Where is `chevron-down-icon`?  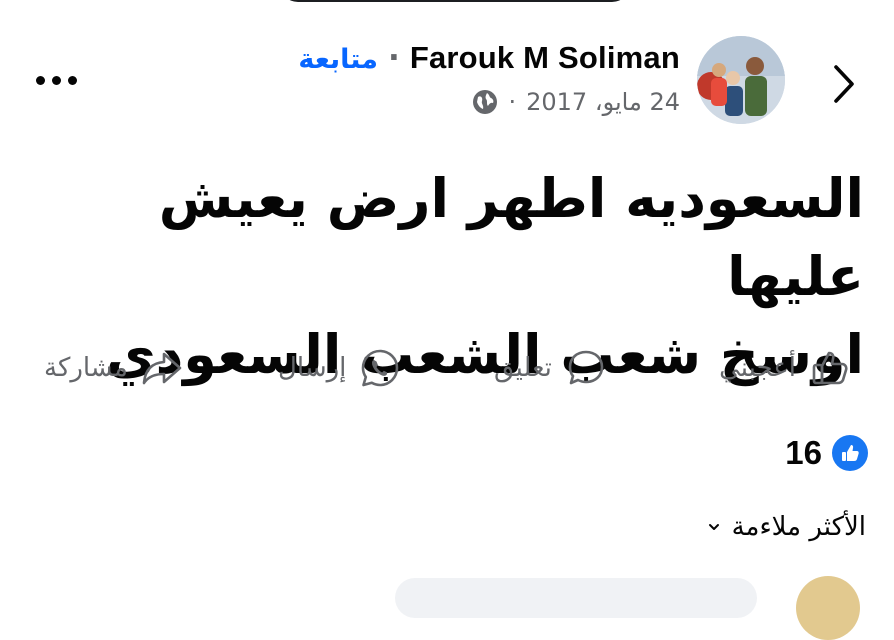
chevron-down-icon is located at coordinates (713, 527).